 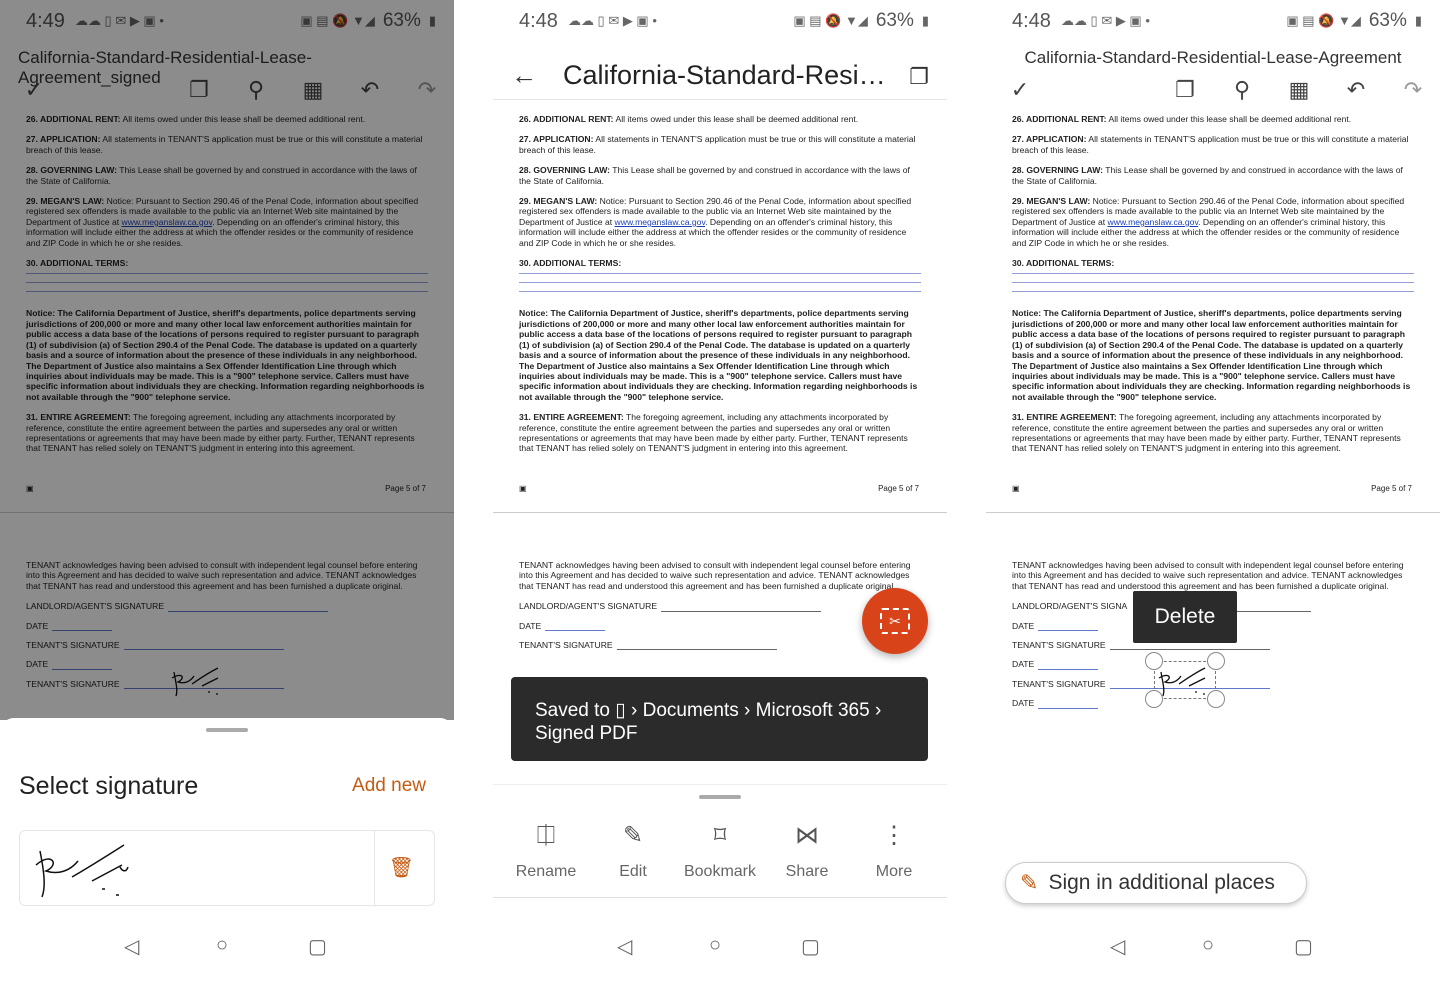 What do you see at coordinates (524, 75) in the screenshot?
I see `back-arrow-icon: ←` at bounding box center [524, 75].